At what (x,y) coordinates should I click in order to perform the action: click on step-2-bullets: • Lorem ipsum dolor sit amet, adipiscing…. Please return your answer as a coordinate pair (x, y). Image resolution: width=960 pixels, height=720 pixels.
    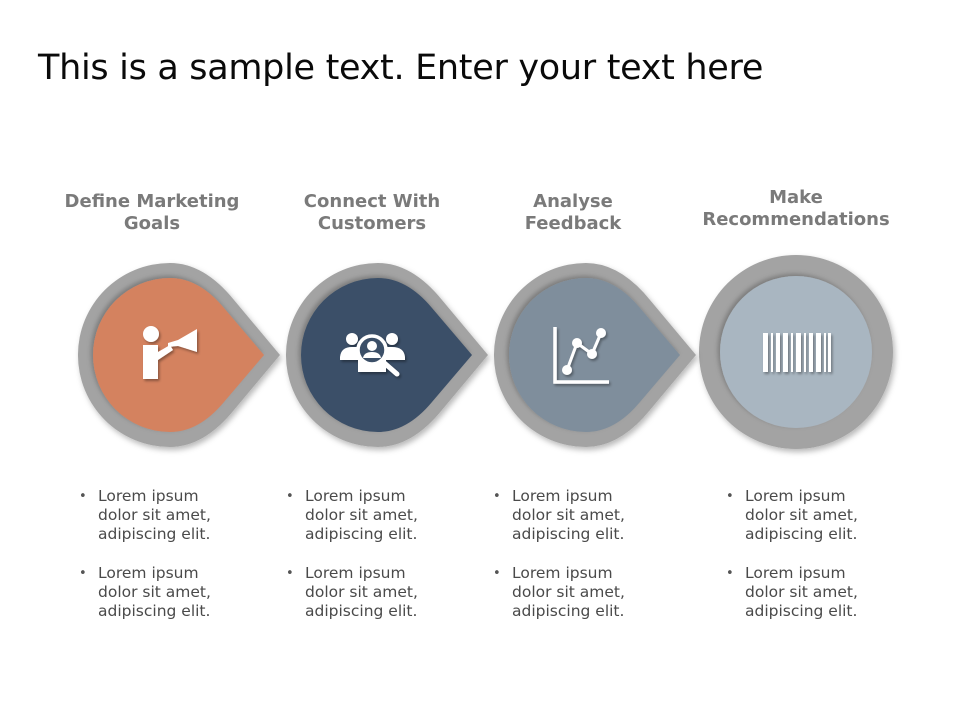
    Looking at the image, I should click on (371, 564).